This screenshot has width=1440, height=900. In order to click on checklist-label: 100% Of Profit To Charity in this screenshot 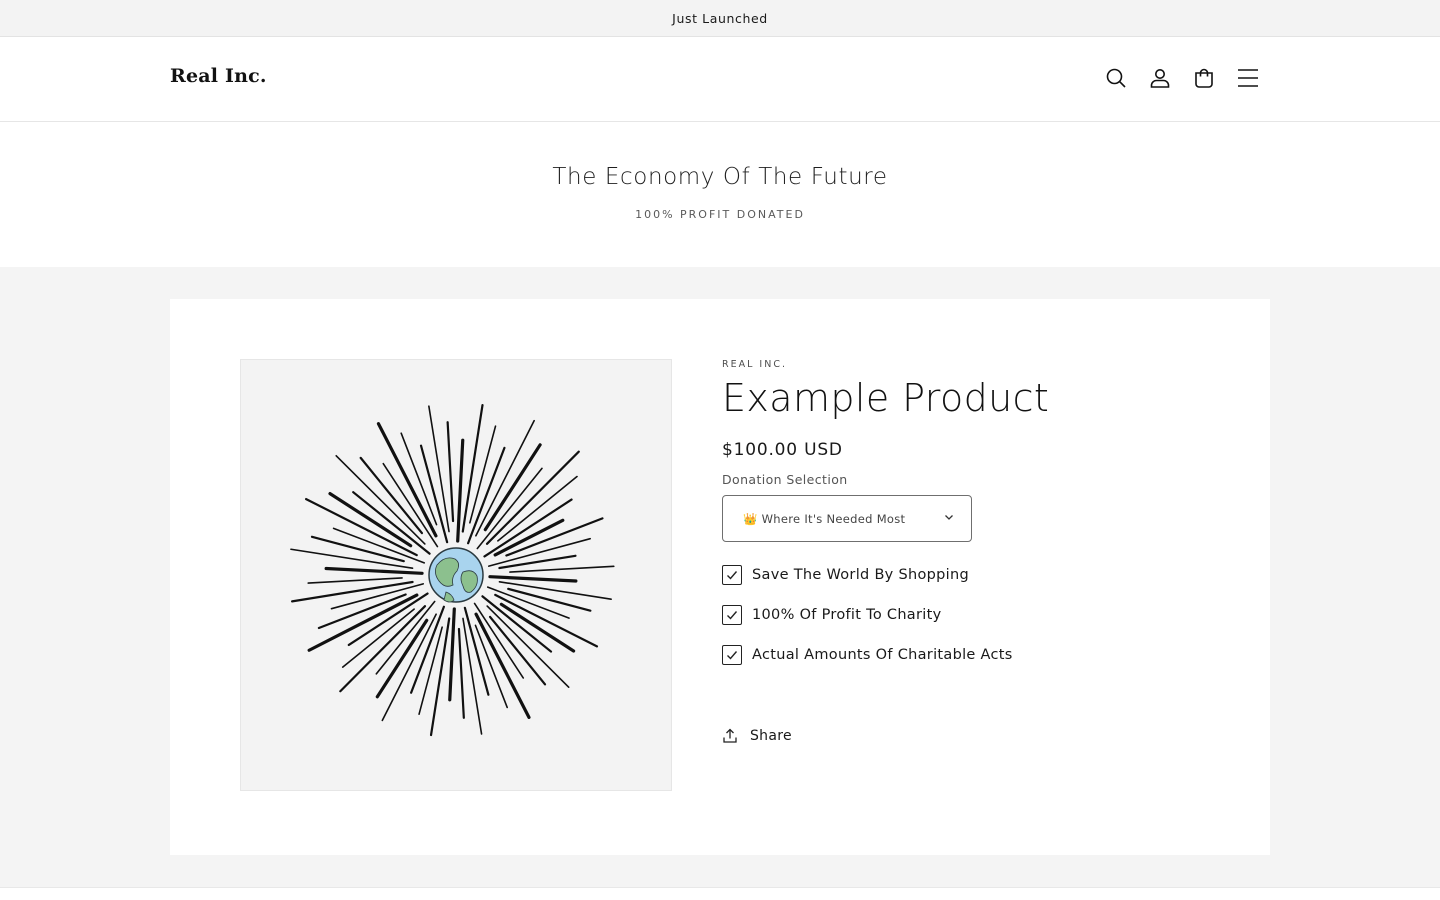, I will do `click(847, 615)`.